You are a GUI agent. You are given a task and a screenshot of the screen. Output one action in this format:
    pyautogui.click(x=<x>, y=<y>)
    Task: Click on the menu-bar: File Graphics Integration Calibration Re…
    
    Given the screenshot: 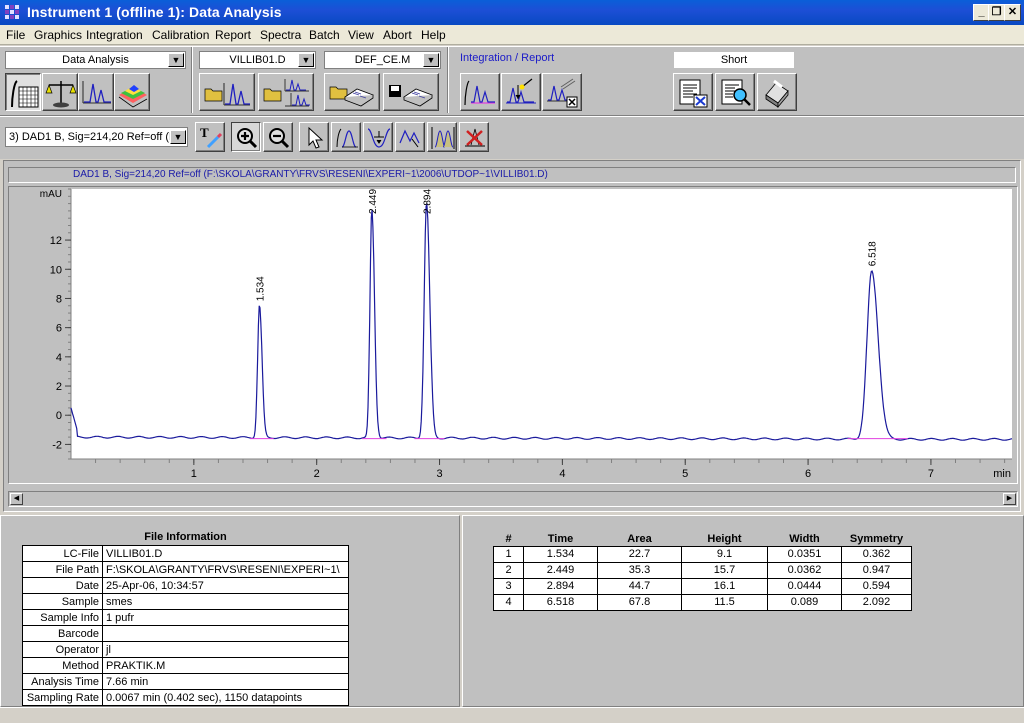 What is the action you would take?
    pyautogui.click(x=512, y=35)
    